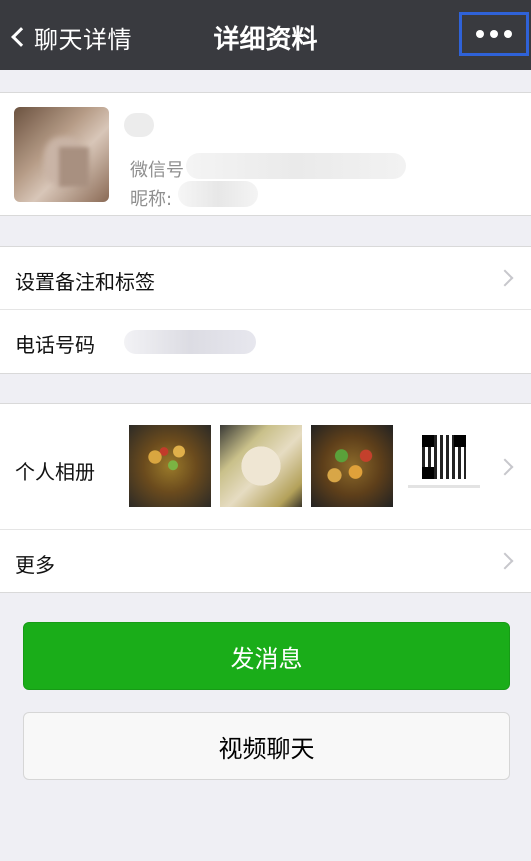 This screenshot has width=531, height=861. Describe the element at coordinates (266, 746) in the screenshot. I see `video-chat-button: 视频聊天` at that location.